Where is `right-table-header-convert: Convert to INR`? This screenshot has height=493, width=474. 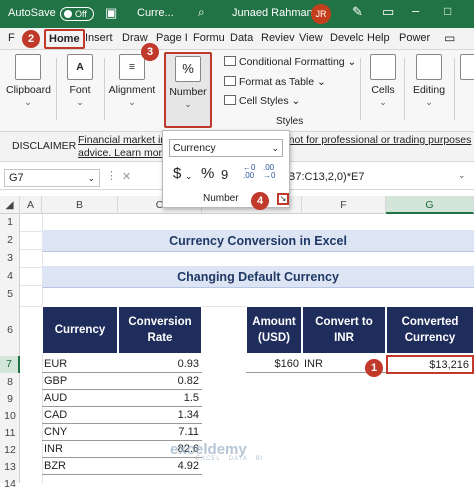 right-table-header-convert: Convert to INR is located at coordinates (344, 330).